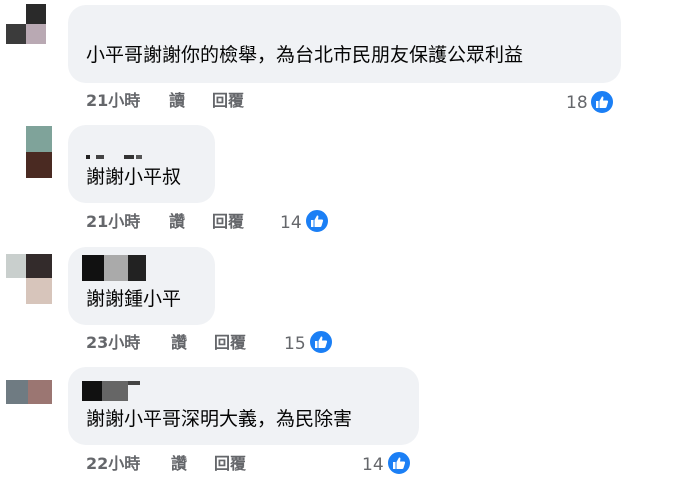  What do you see at coordinates (295, 344) in the screenshot?
I see `like-count: 15` at bounding box center [295, 344].